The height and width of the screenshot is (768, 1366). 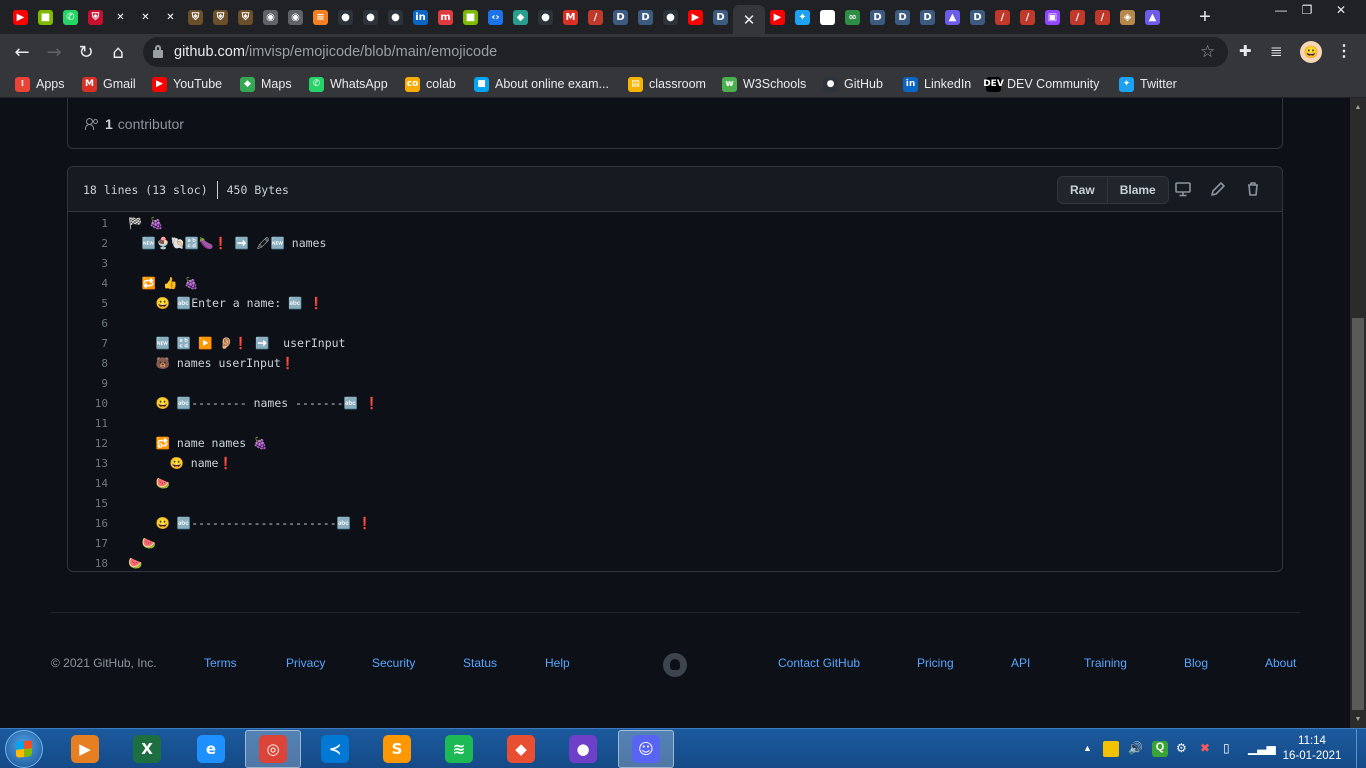 I want to click on line-number: 1, so click(x=93, y=223).